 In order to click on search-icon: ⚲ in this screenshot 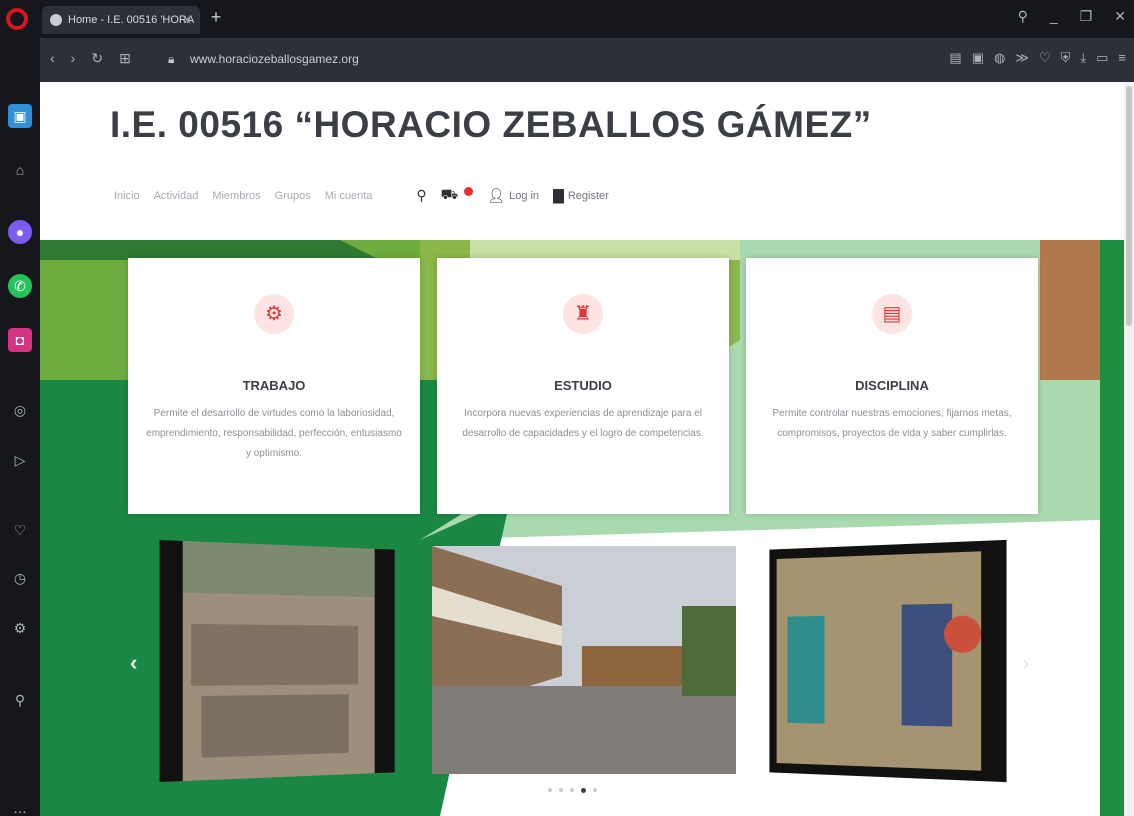, I will do `click(421, 195)`.